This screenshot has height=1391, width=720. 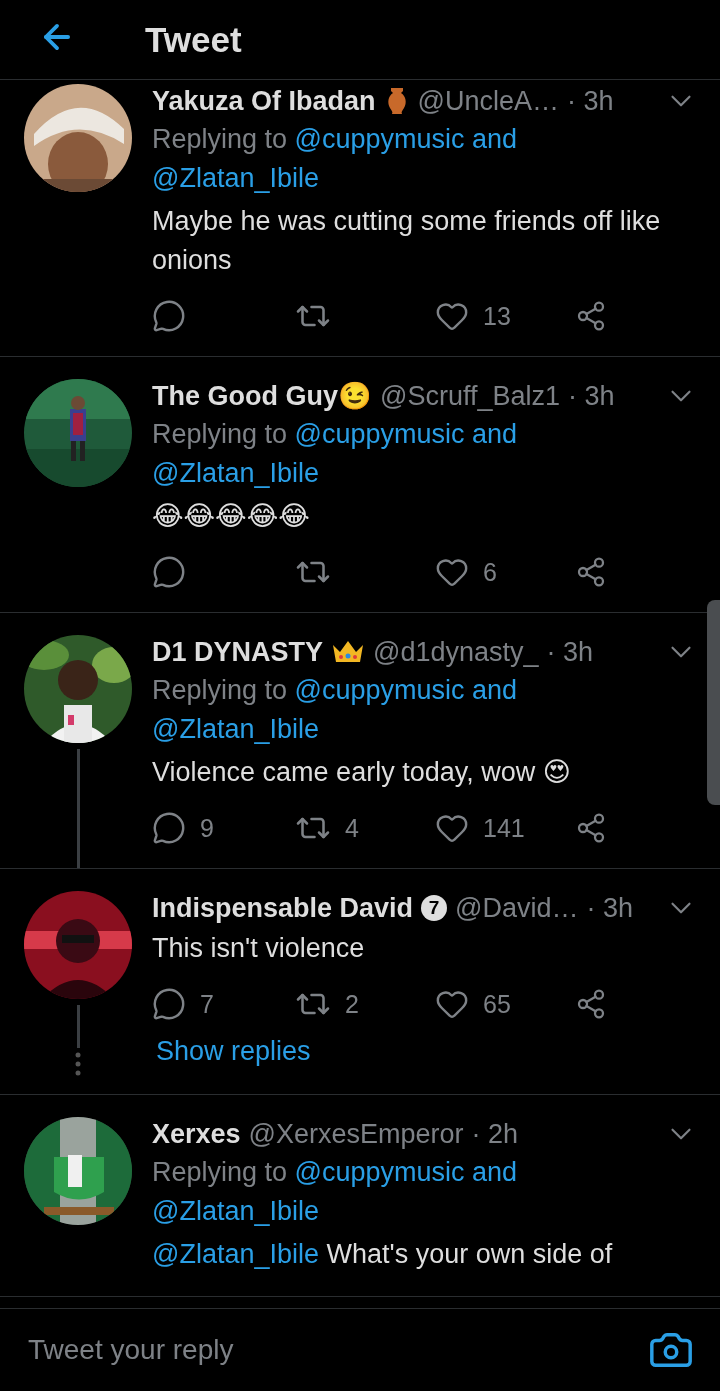 What do you see at coordinates (196, 1134) in the screenshot?
I see `user-name: Xerxes` at bounding box center [196, 1134].